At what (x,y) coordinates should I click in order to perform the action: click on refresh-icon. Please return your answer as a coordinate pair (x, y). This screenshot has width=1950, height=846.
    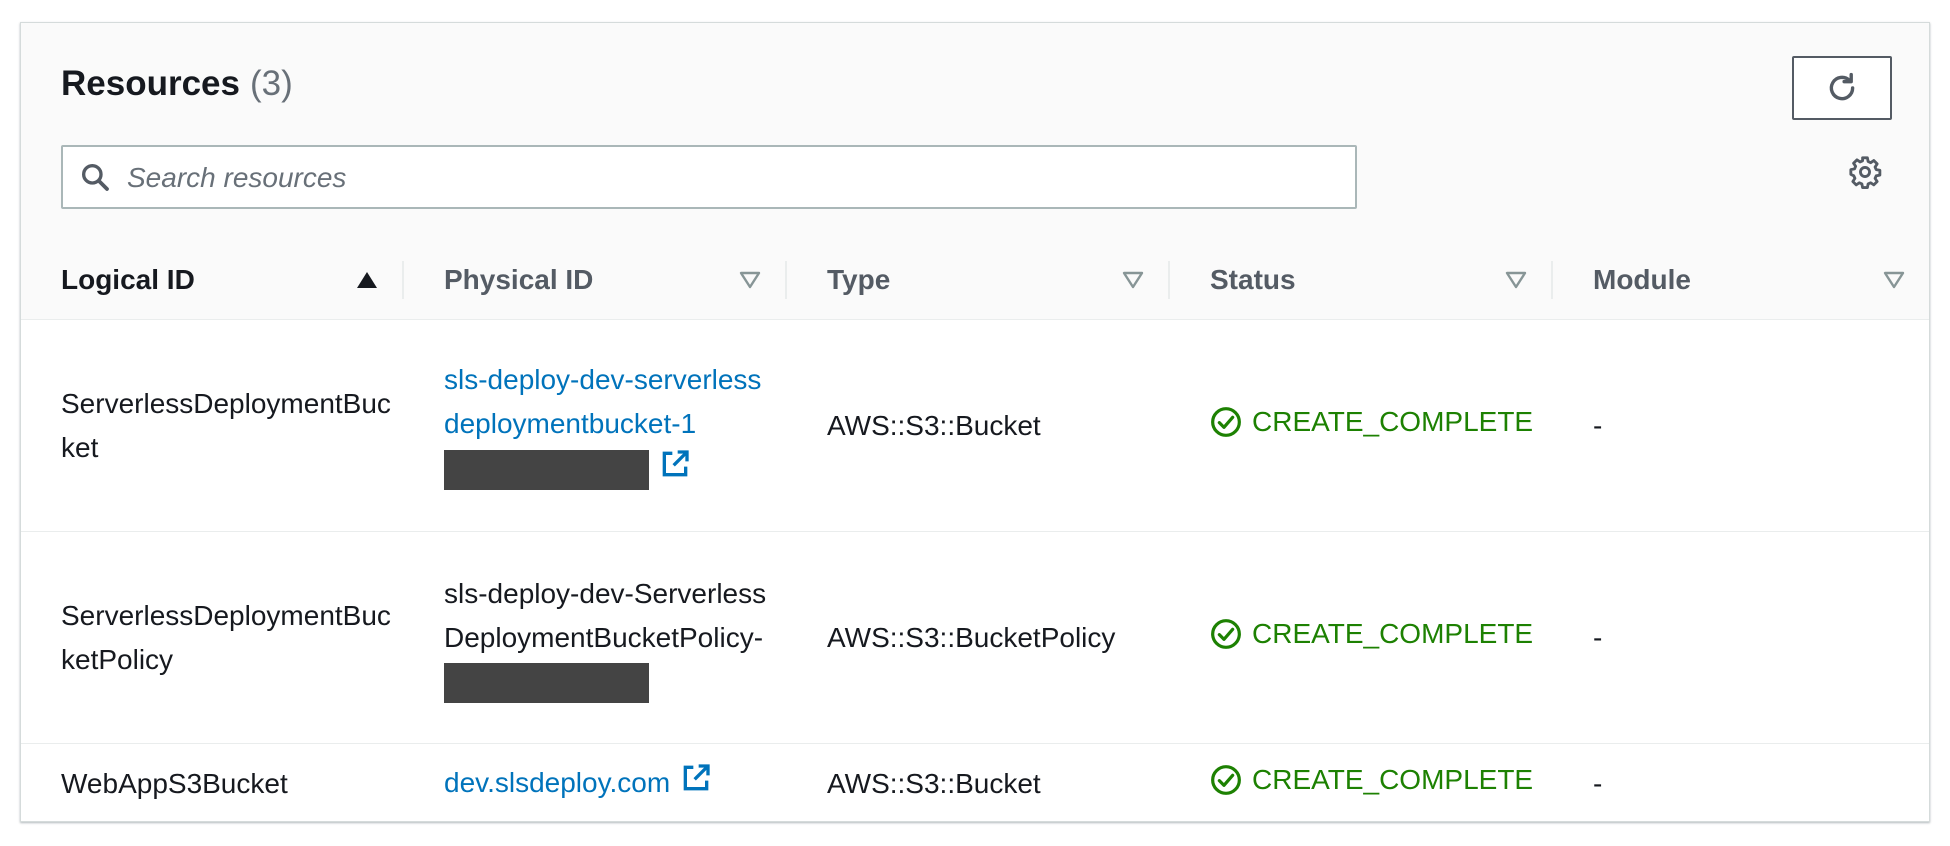
    Looking at the image, I should click on (1842, 86).